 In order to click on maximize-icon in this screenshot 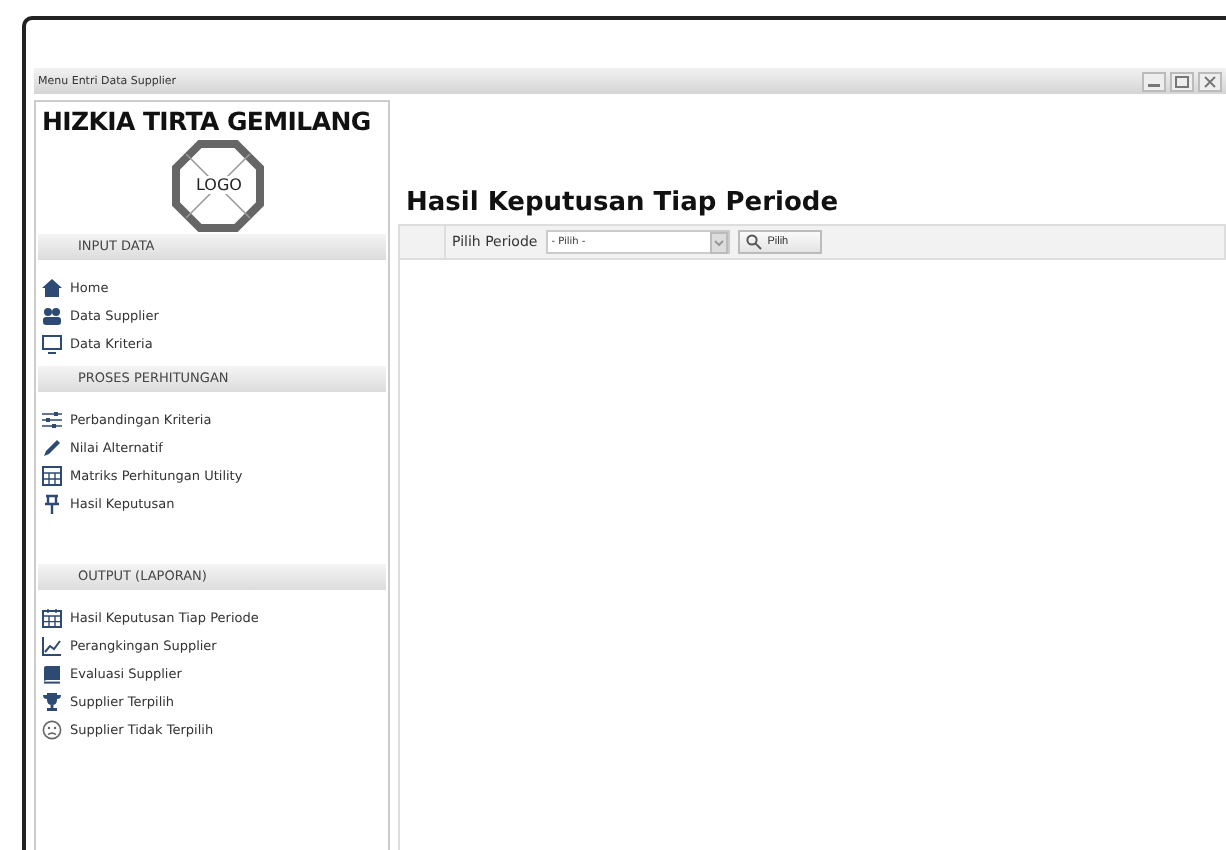, I will do `click(1182, 81)`.